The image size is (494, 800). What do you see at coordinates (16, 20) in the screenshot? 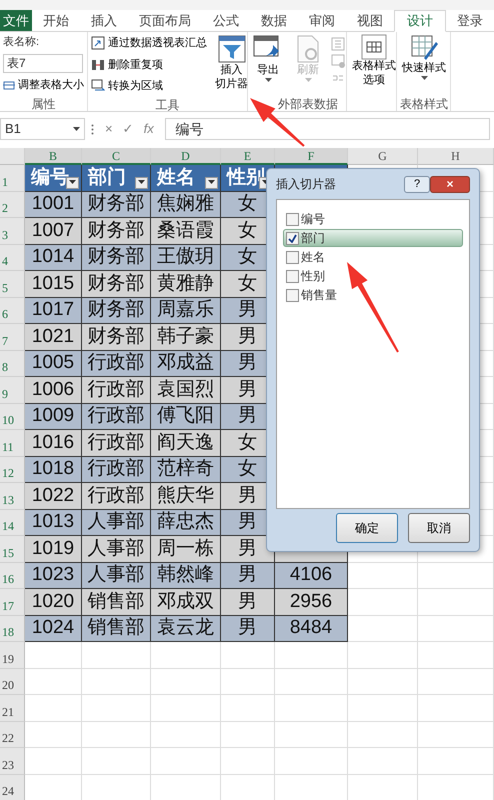
I see `ribbon-tab: 文件` at bounding box center [16, 20].